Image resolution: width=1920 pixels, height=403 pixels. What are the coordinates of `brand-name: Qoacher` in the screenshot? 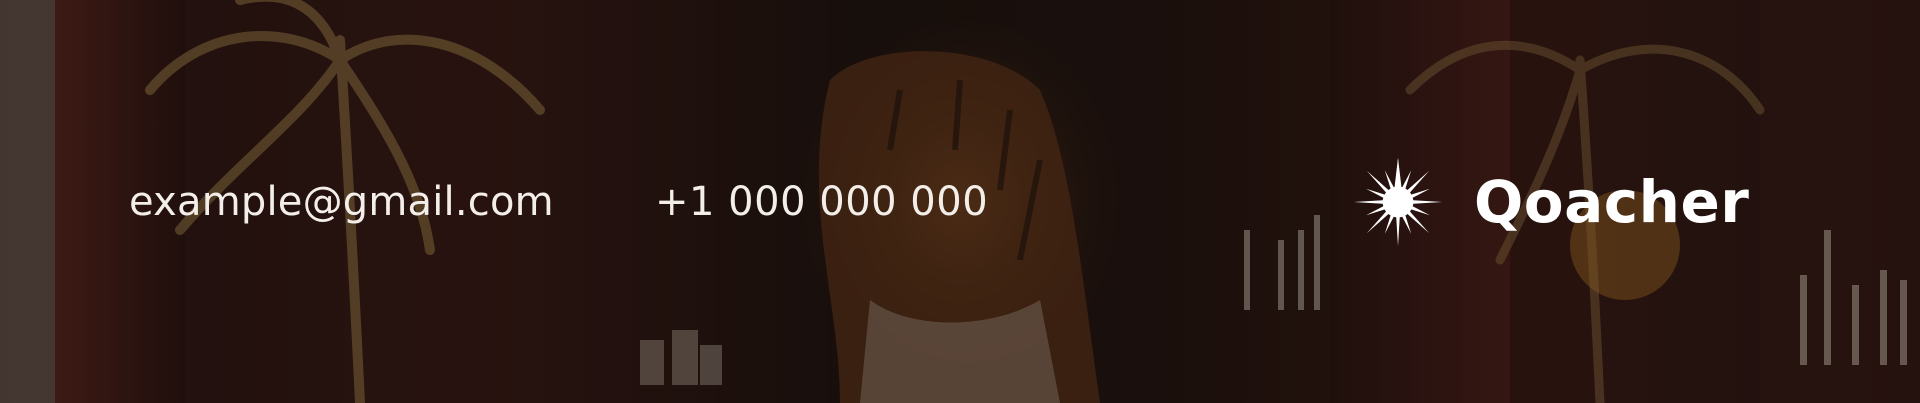 It's located at (1612, 201).